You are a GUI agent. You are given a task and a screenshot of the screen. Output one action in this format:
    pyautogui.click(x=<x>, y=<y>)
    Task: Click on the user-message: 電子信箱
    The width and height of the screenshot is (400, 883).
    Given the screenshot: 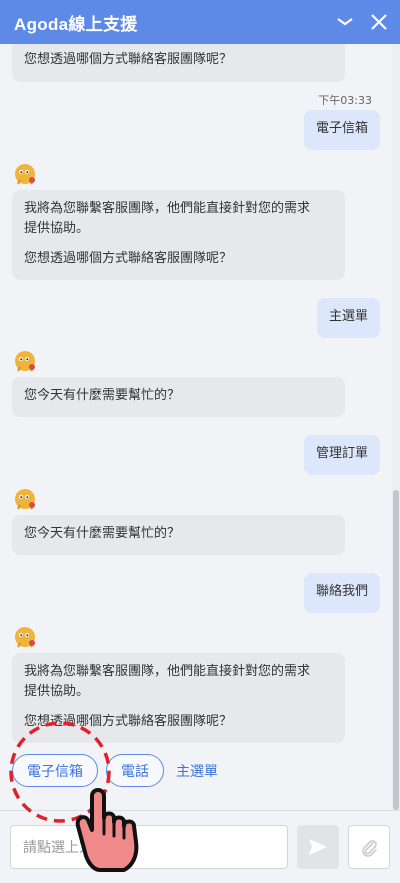 What is the action you would take?
    pyautogui.click(x=341, y=130)
    